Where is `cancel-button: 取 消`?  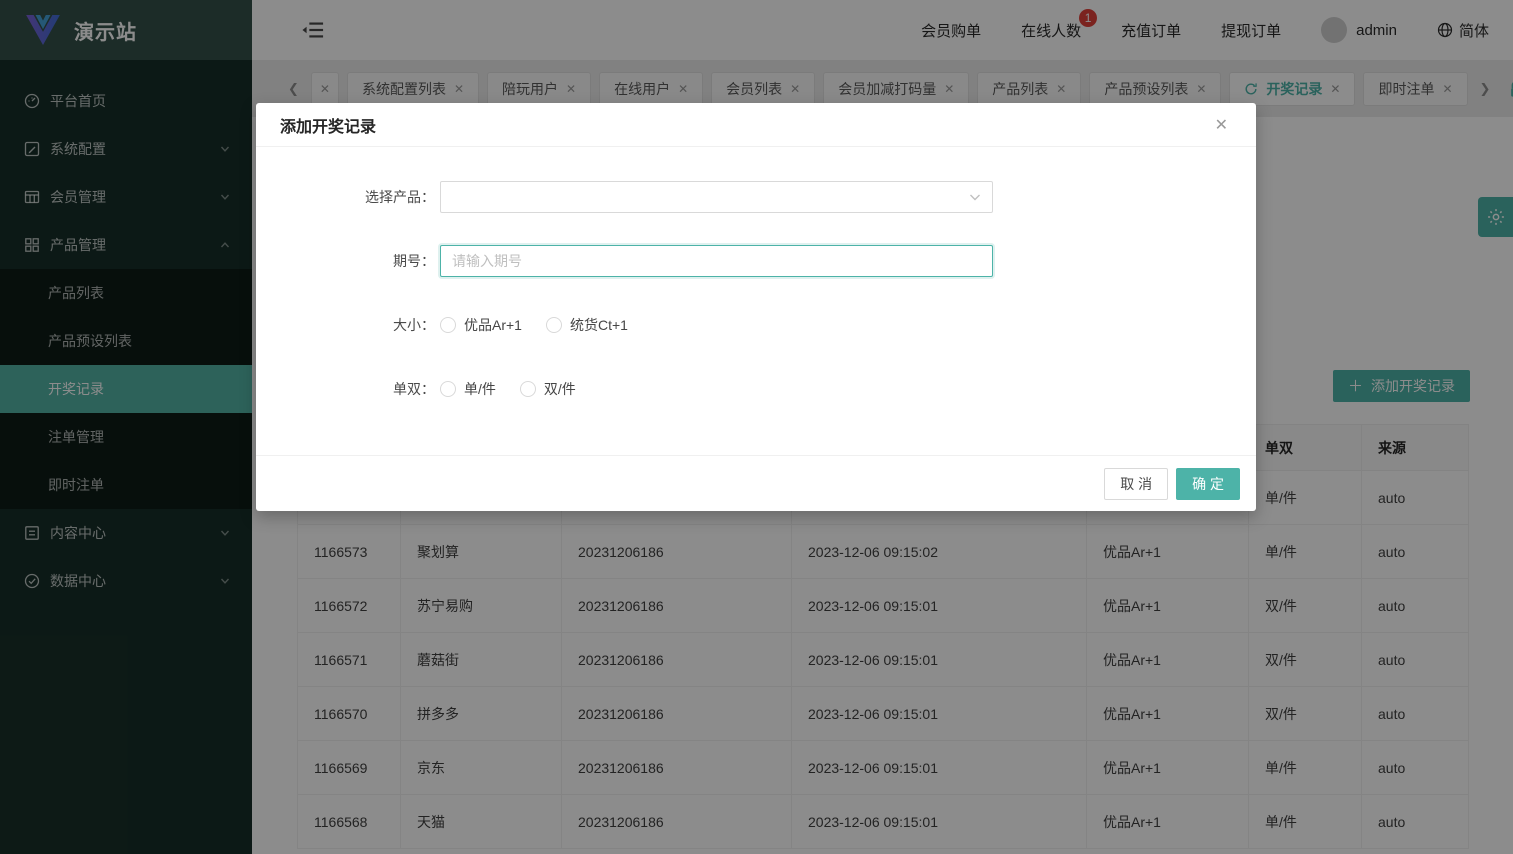 cancel-button: 取 消 is located at coordinates (1136, 483).